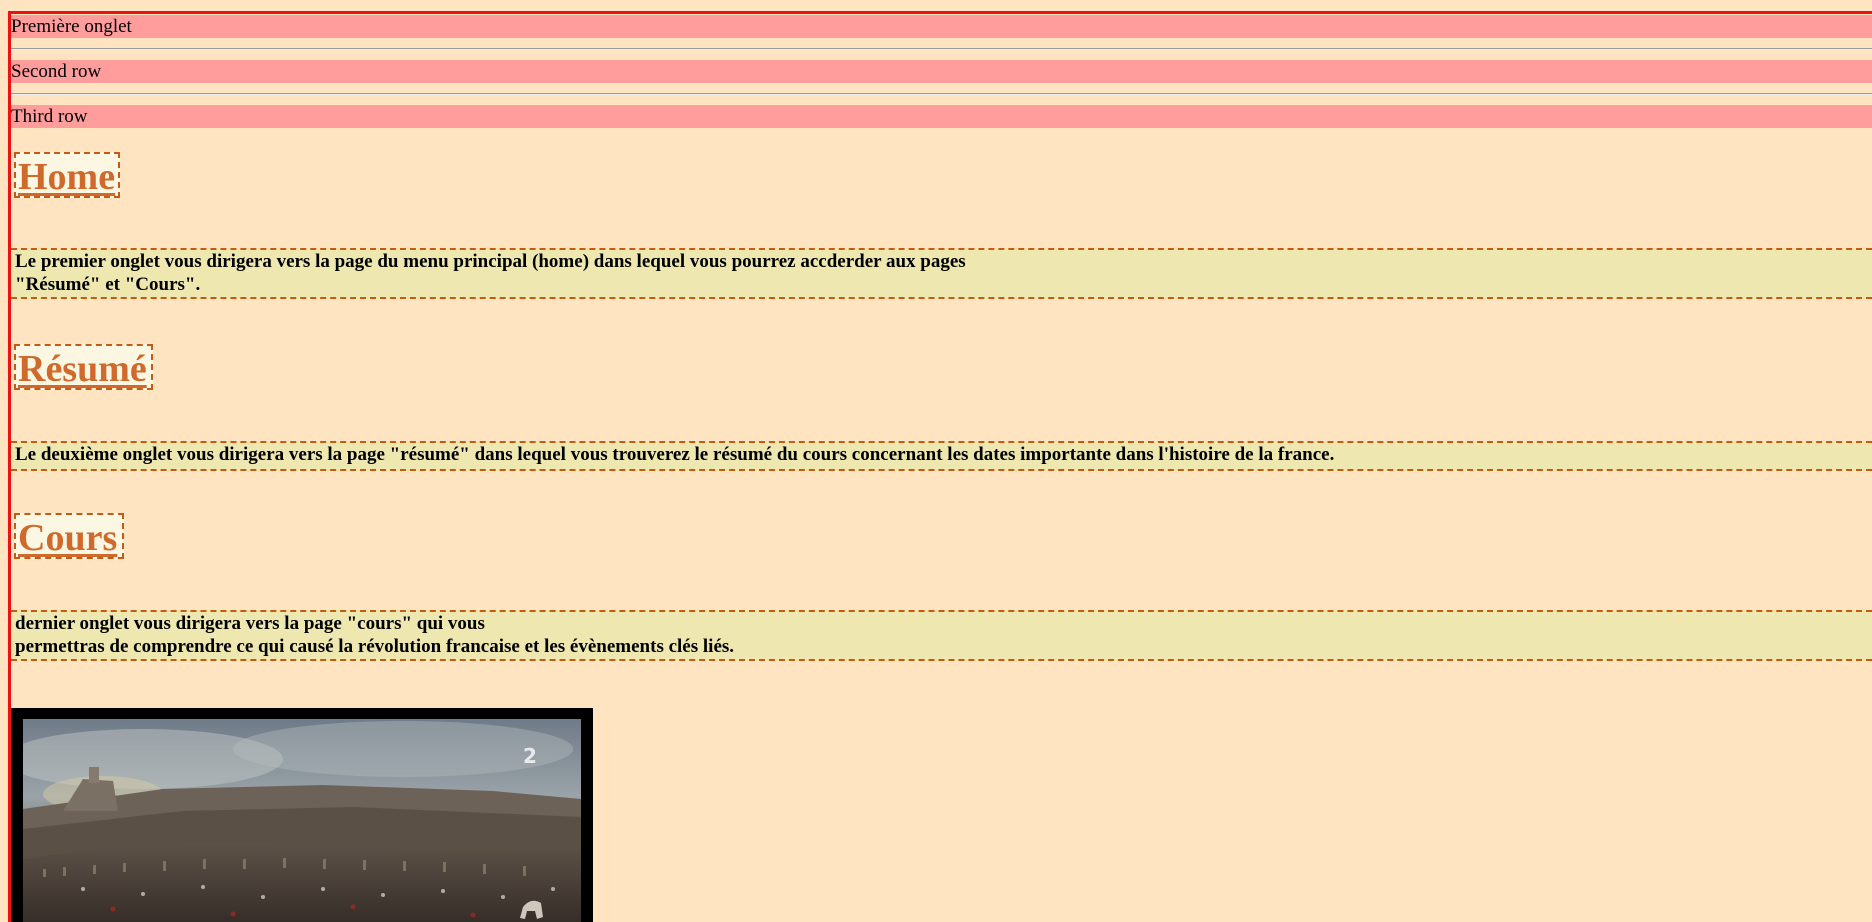 This screenshot has width=1872, height=922. I want to click on tab-row-premiere-onglet: Première onglet, so click(941, 26).